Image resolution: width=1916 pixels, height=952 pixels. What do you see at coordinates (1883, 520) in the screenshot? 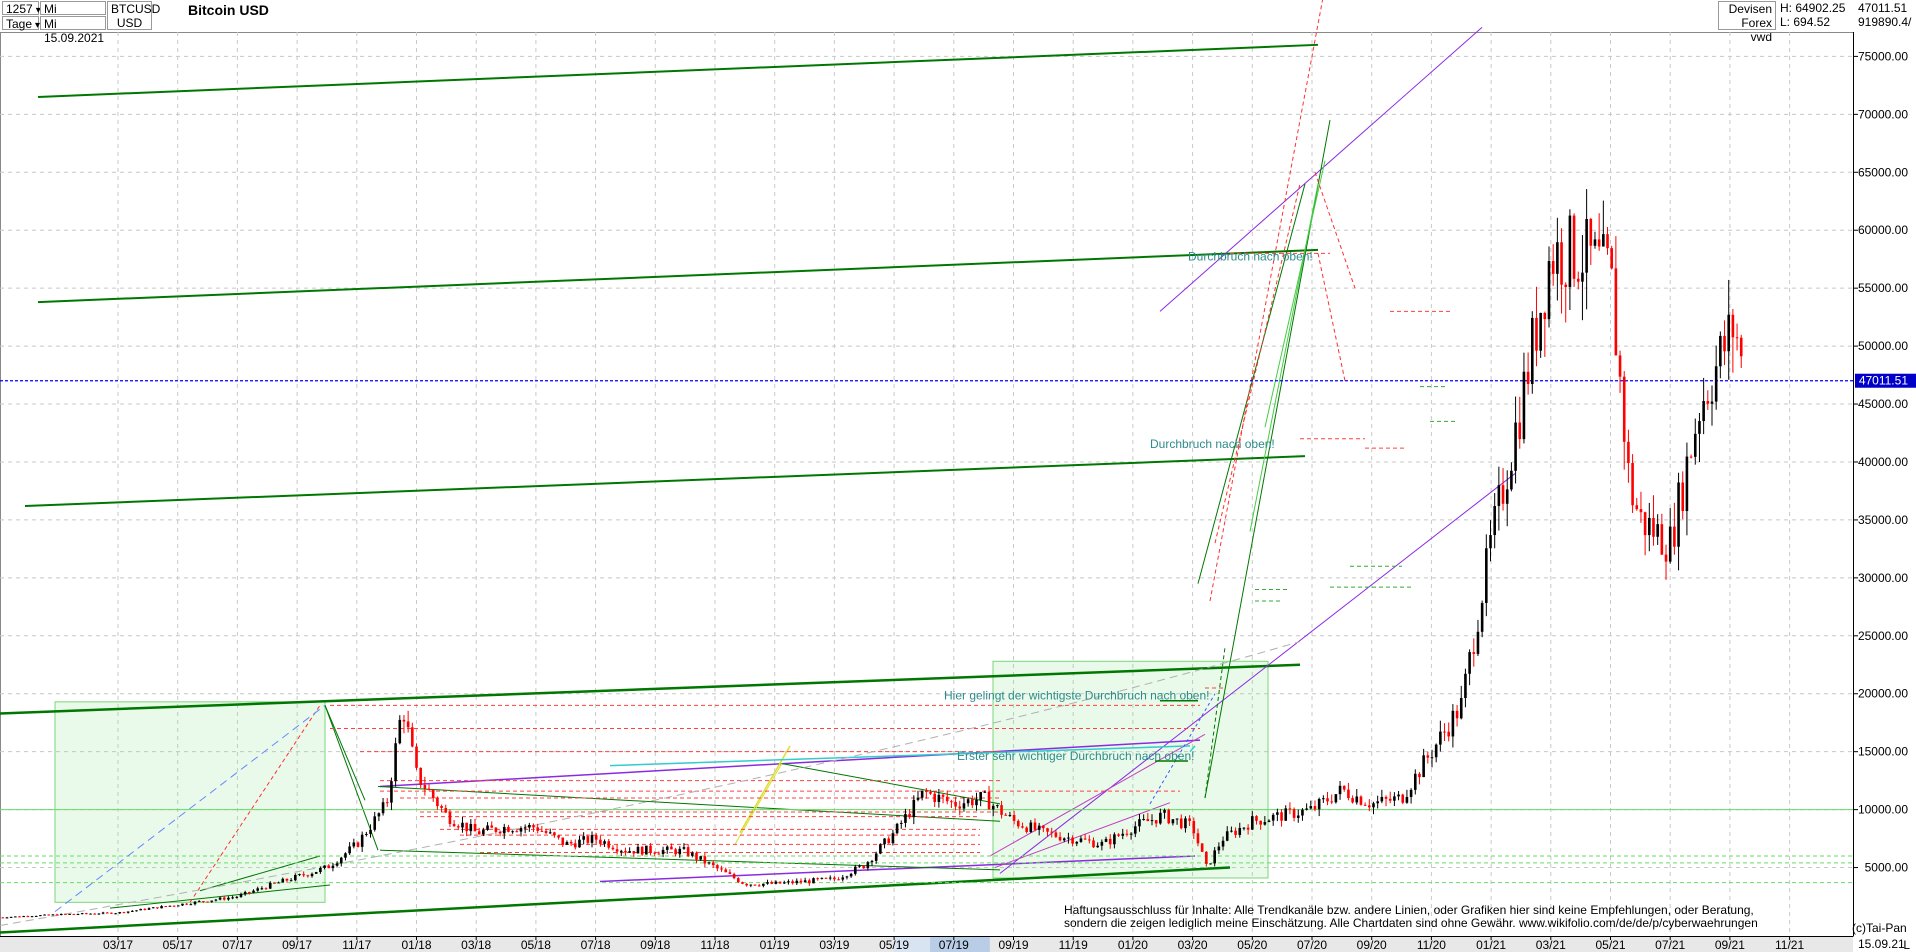
I see `y-tick-label: 35000.00` at bounding box center [1883, 520].